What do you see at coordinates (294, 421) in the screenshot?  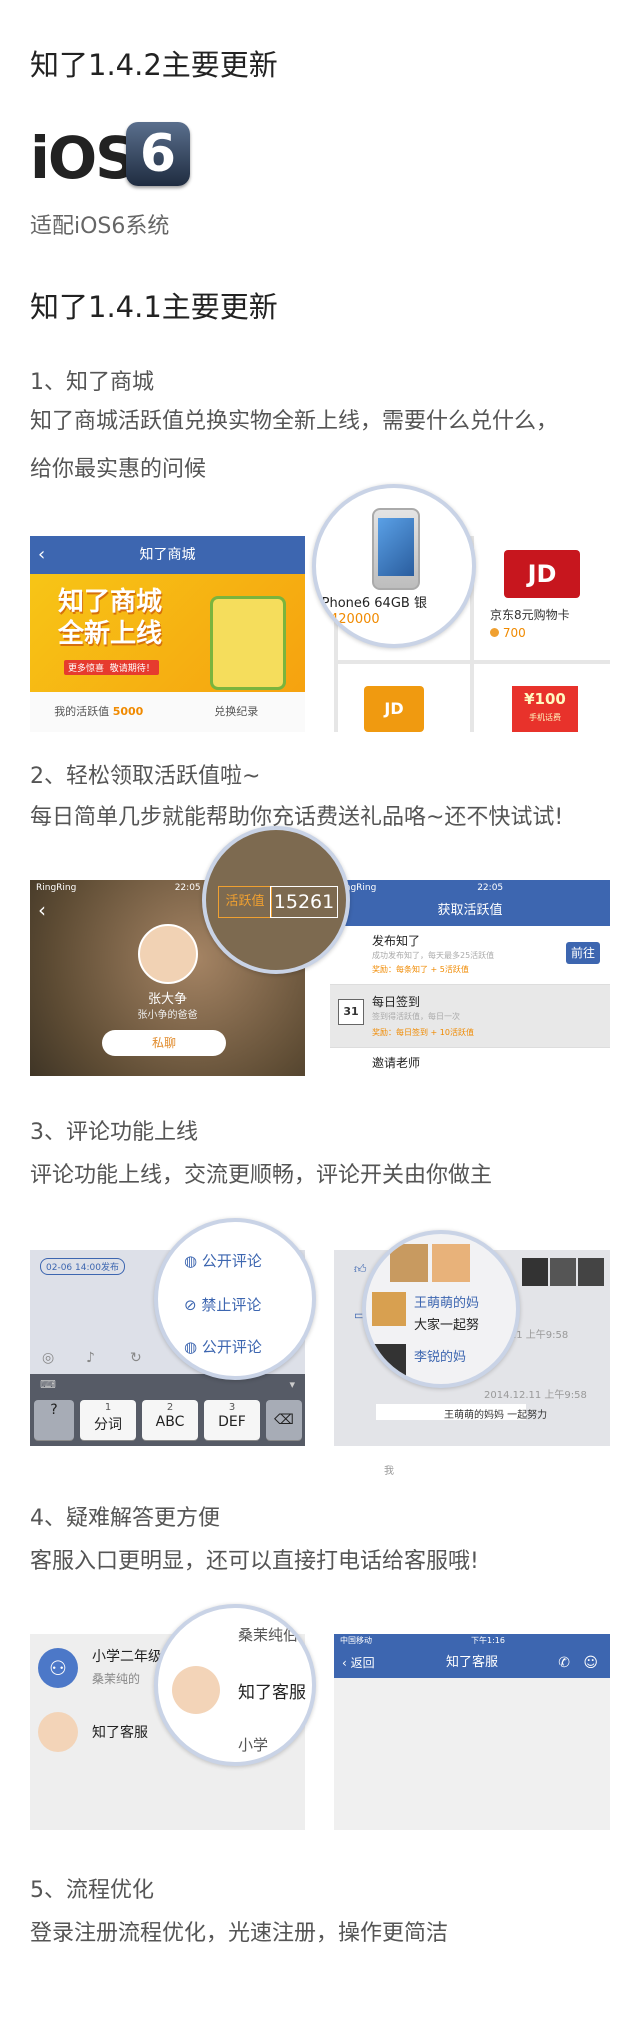 I see `section1-desc1: 知了商城活跃值兑换实物全新上线，需要什么兑什么，` at bounding box center [294, 421].